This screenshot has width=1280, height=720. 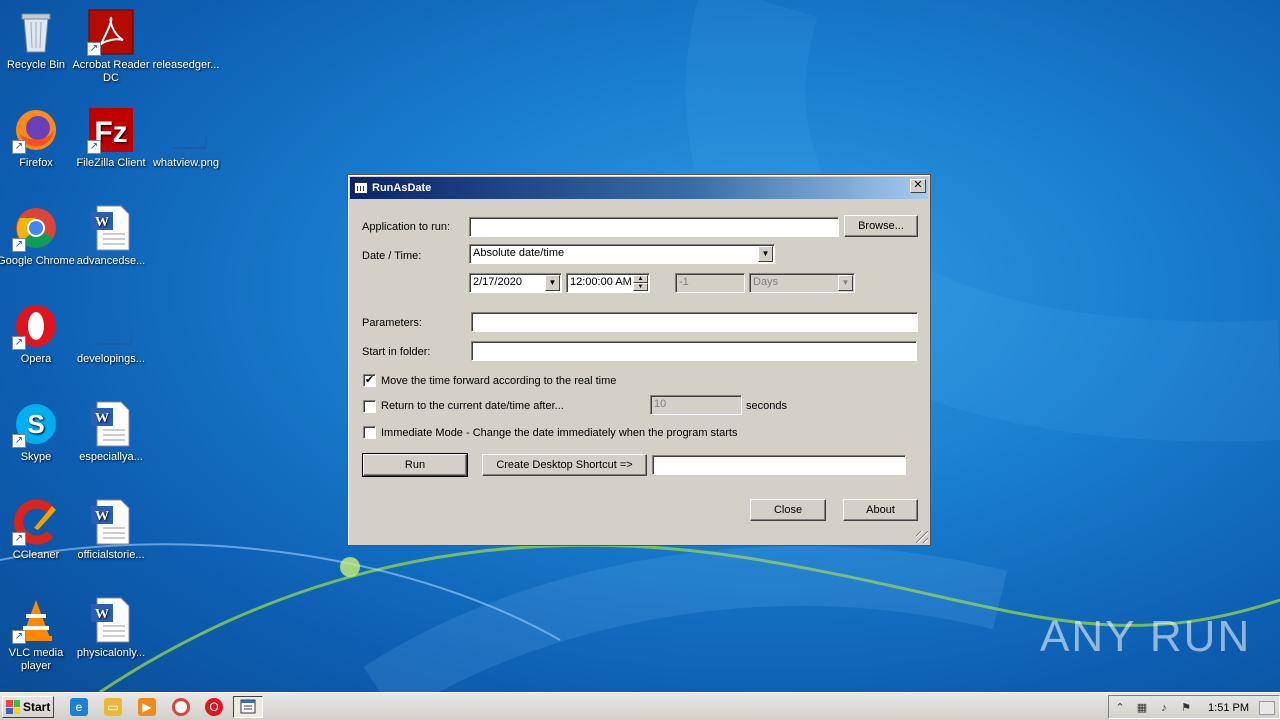 What do you see at coordinates (654, 227) in the screenshot?
I see `app-to-run-input` at bounding box center [654, 227].